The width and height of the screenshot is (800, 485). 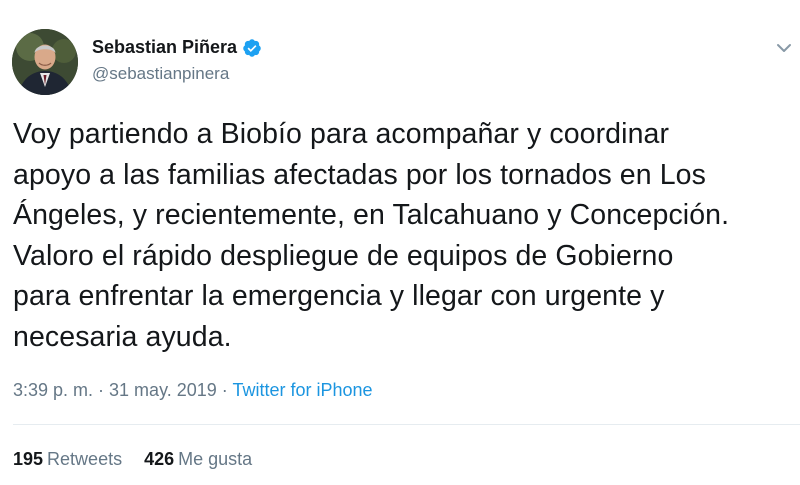 What do you see at coordinates (85, 459) in the screenshot?
I see `retweets-label: Retweets` at bounding box center [85, 459].